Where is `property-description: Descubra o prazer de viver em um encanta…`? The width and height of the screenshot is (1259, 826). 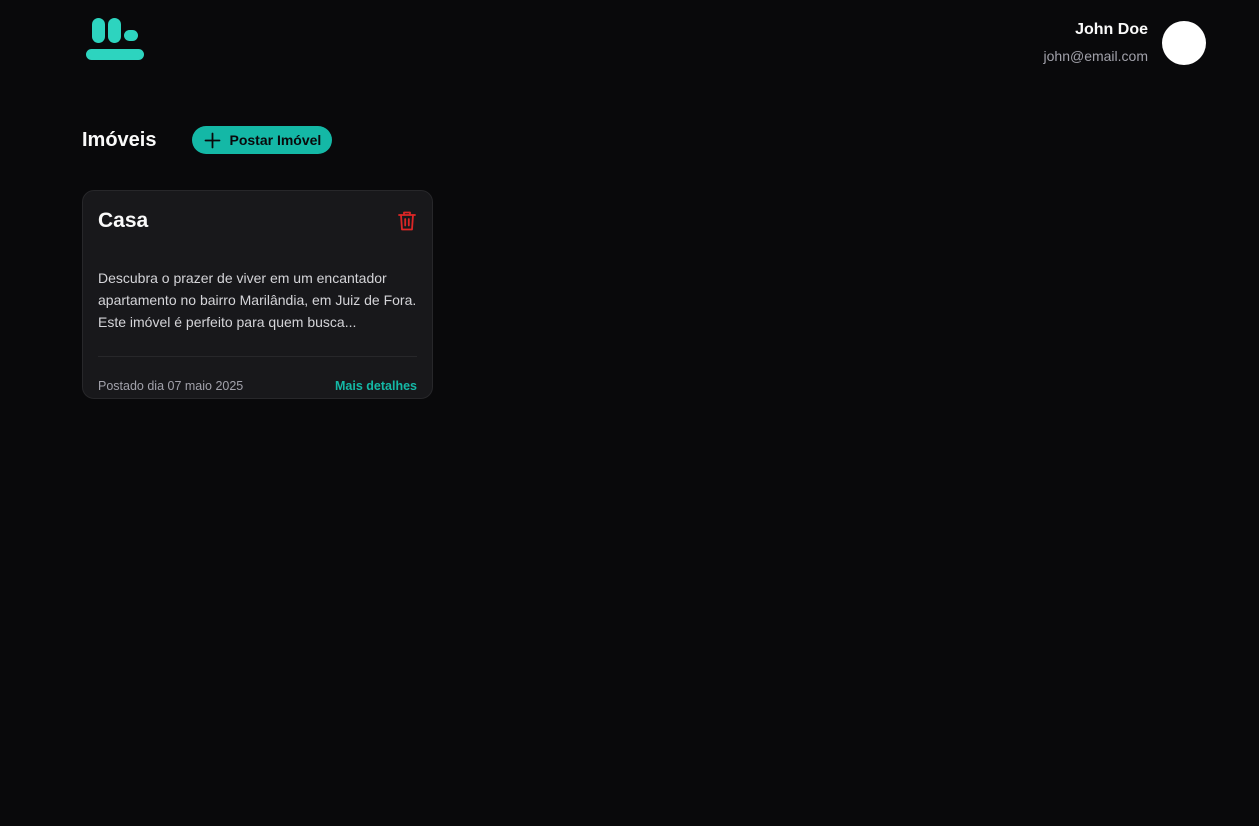 property-description: Descubra o prazer de viver em um encanta… is located at coordinates (257, 300).